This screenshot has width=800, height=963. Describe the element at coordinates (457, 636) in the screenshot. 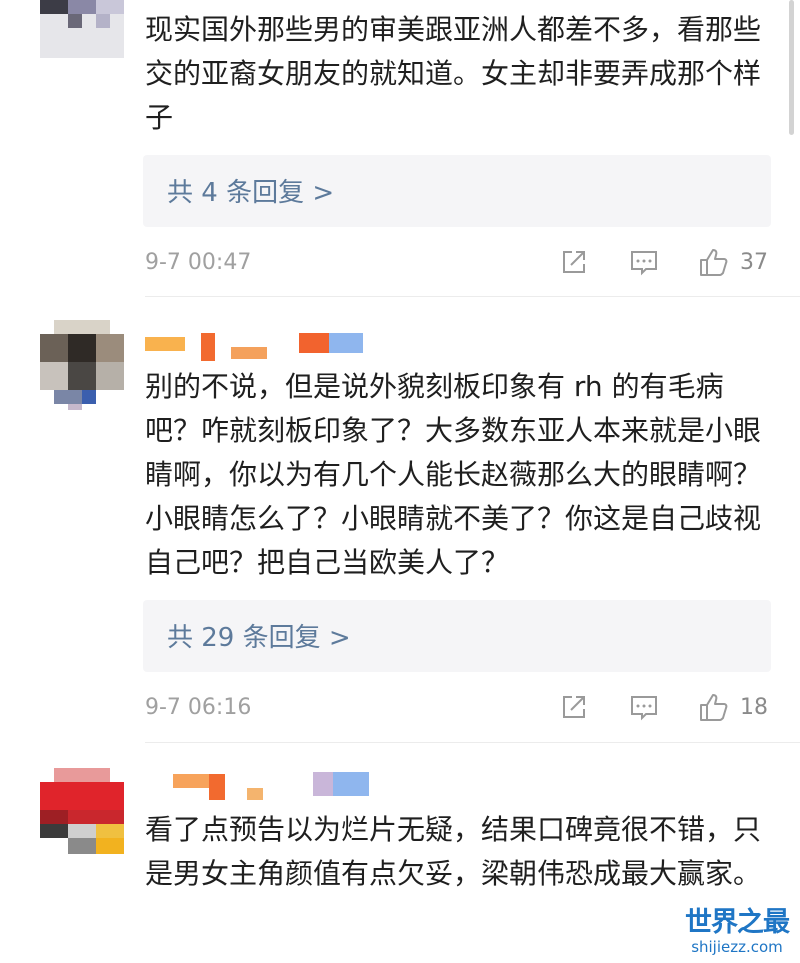

I see `view-replies-button: 共 29 条回复 >` at that location.